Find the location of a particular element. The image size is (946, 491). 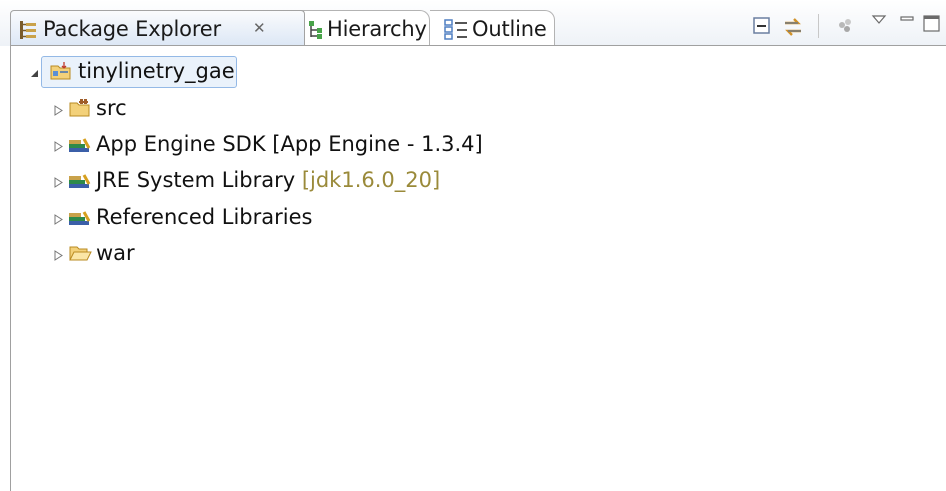

tree-item-war: war is located at coordinates (473, 255).